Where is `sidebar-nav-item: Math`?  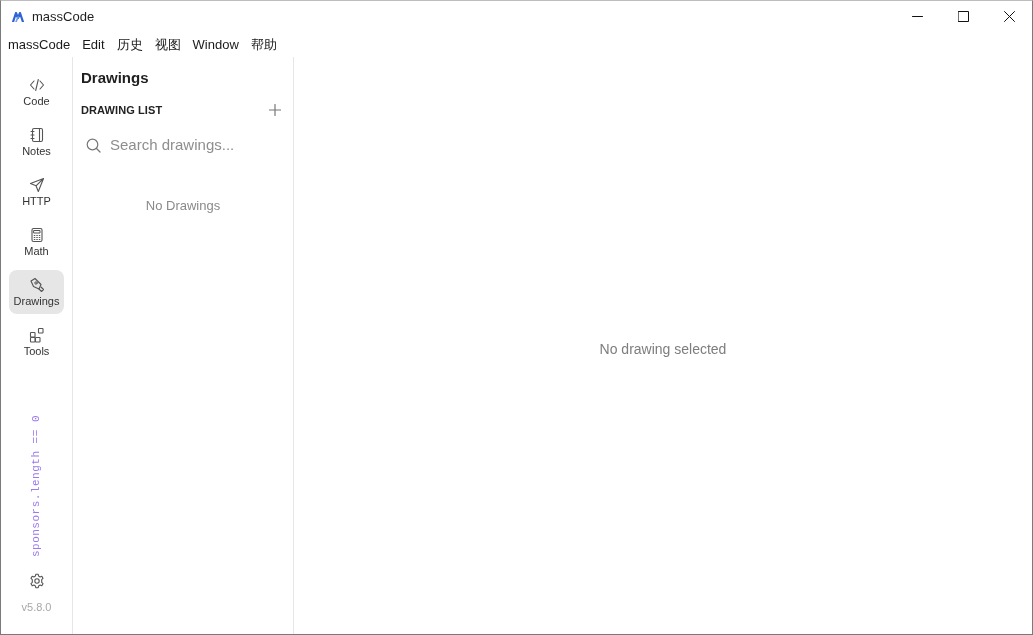
sidebar-nav-item: Math is located at coordinates (36, 242).